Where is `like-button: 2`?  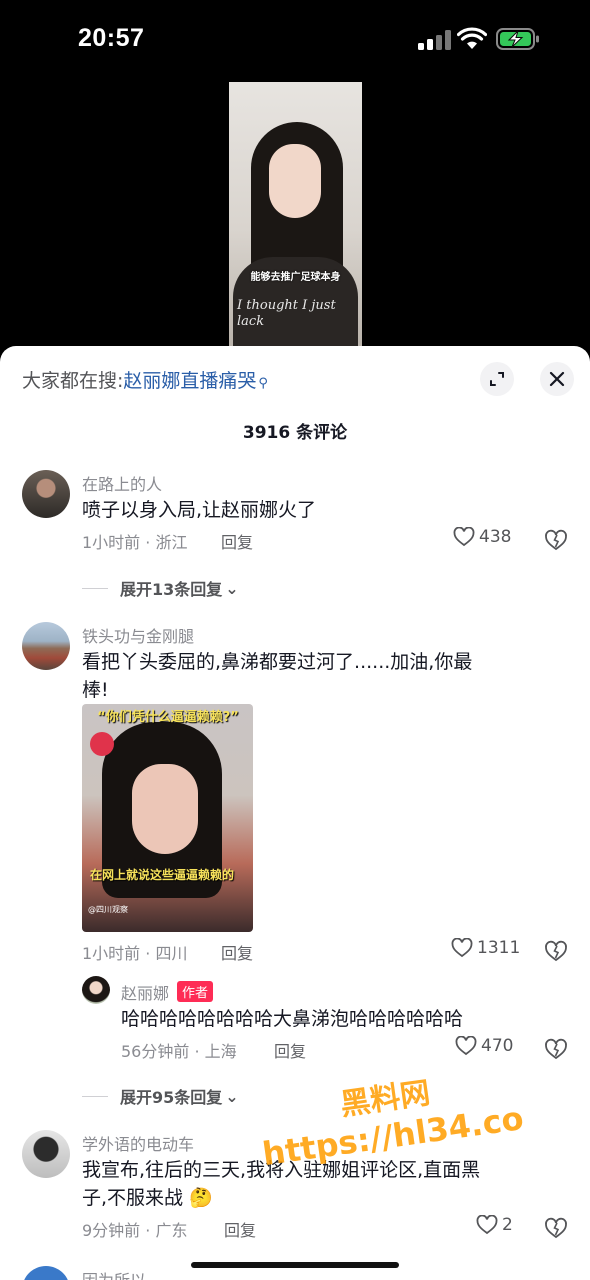 like-button: 2 is located at coordinates (494, 1225).